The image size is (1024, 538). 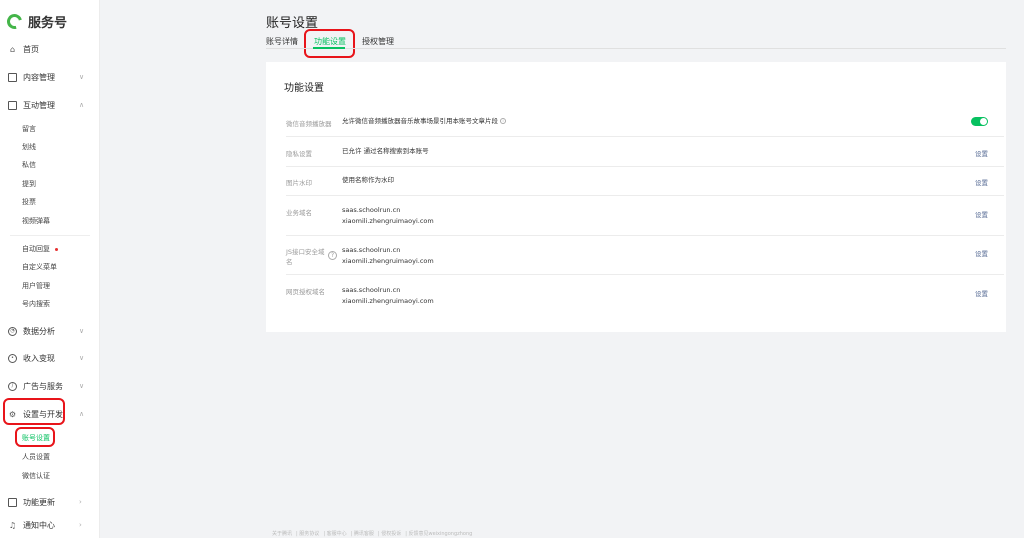 What do you see at coordinates (29, 202) in the screenshot?
I see `sidebar-subitem-votes: 投票` at bounding box center [29, 202].